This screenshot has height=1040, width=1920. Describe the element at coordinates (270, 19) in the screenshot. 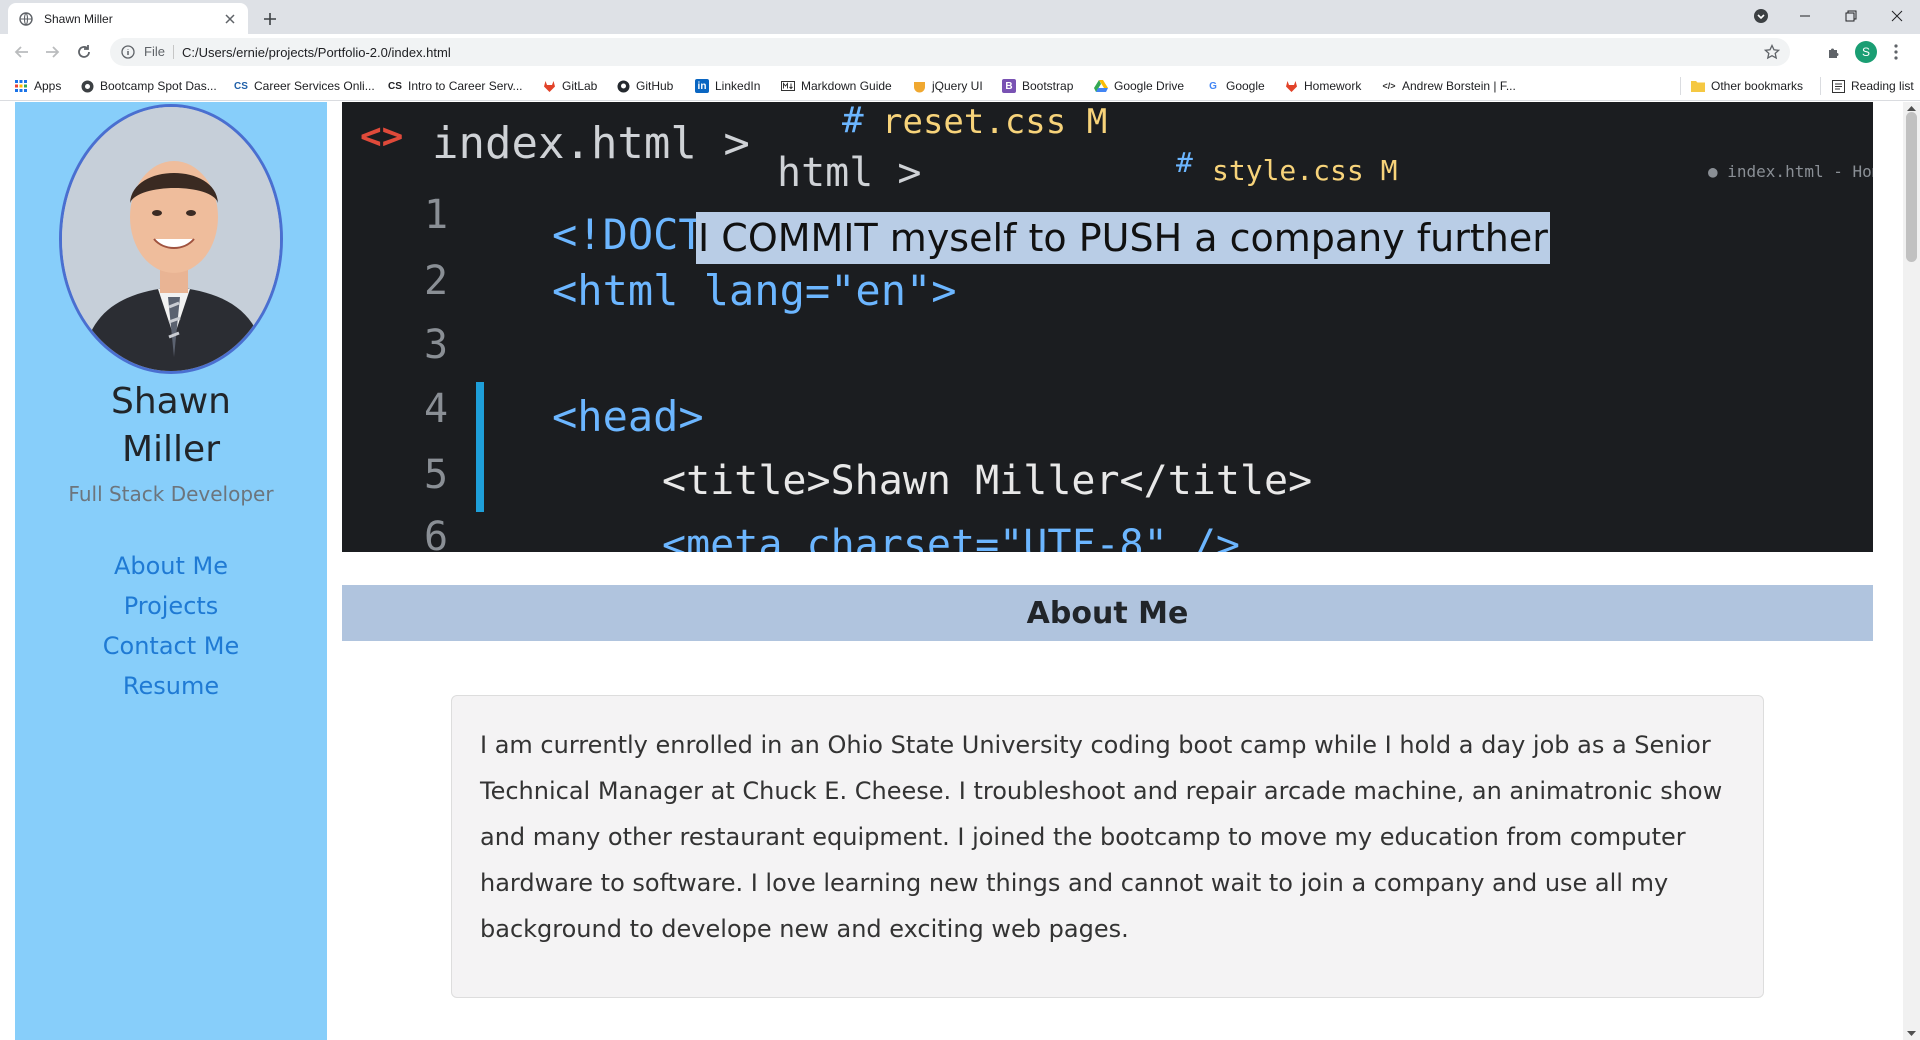

I see `new-tab-icon` at that location.